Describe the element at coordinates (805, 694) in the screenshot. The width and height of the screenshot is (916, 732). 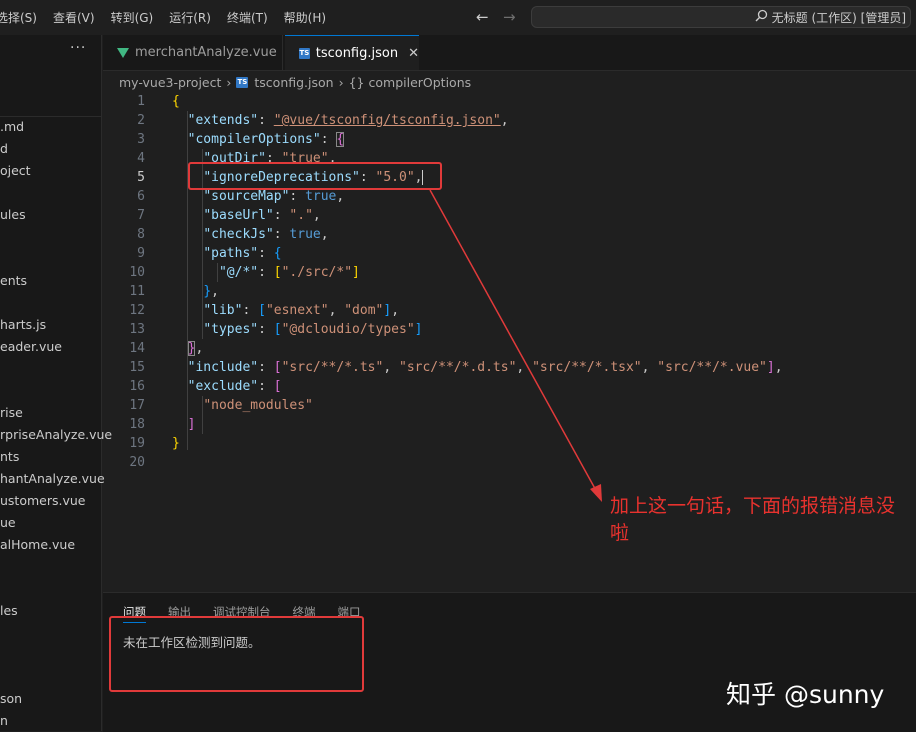
I see `watermark: 知乎 @sunny` at that location.